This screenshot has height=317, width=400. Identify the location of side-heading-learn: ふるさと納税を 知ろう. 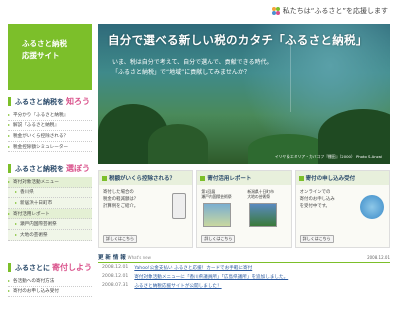
(50, 101).